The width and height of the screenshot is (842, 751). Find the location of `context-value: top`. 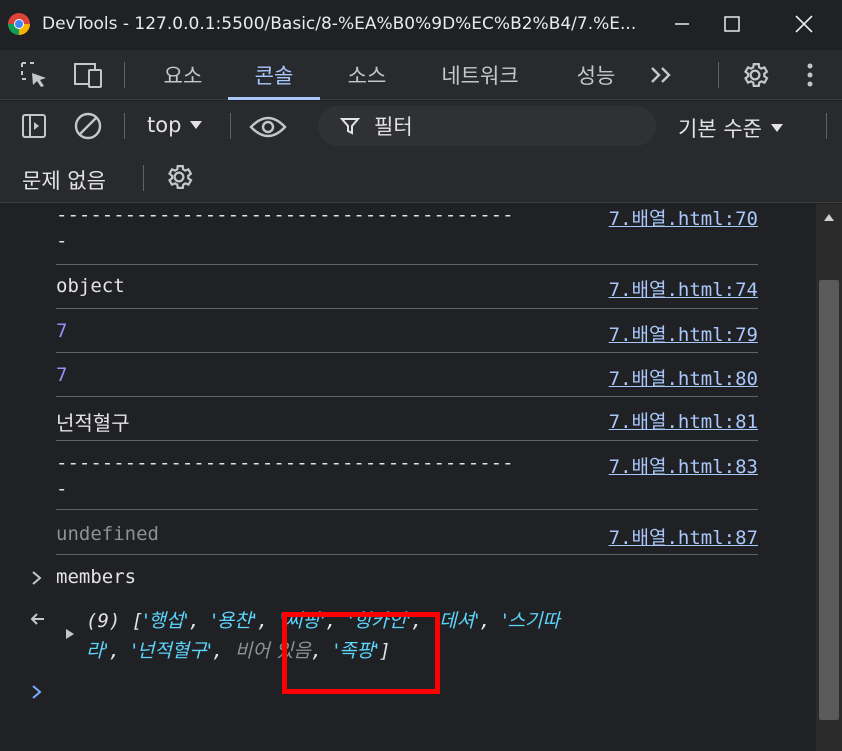

context-value: top is located at coordinates (164, 125).